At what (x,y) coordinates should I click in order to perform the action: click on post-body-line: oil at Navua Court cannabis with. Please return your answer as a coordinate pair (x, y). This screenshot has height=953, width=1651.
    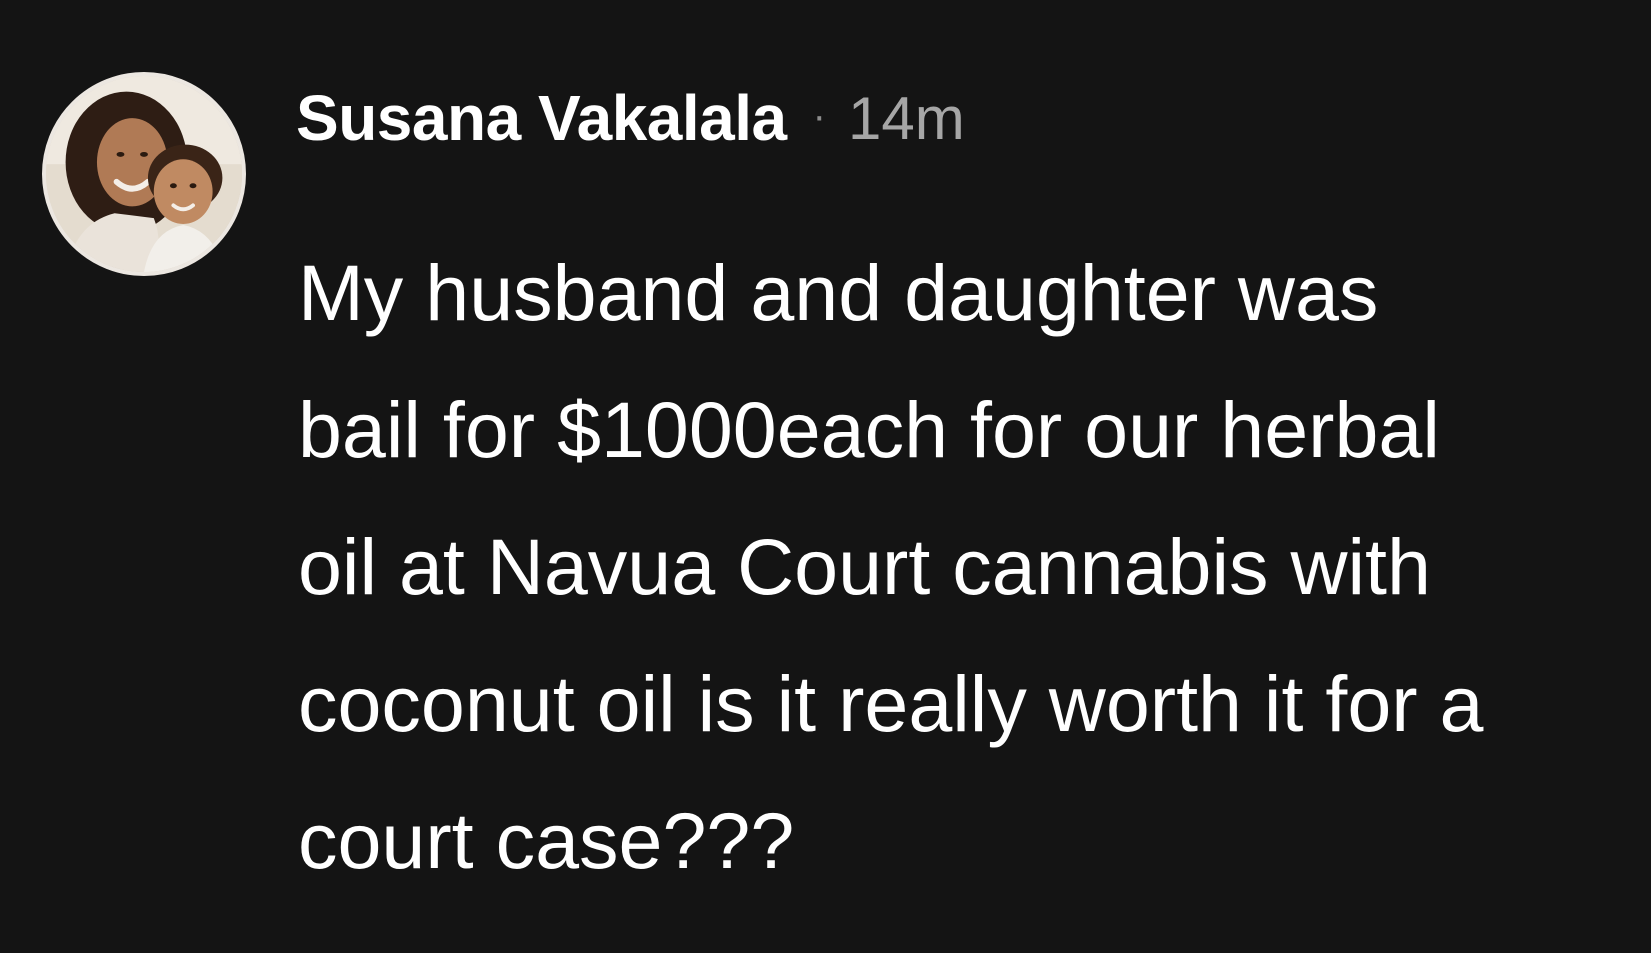
    Looking at the image, I should click on (864, 566).